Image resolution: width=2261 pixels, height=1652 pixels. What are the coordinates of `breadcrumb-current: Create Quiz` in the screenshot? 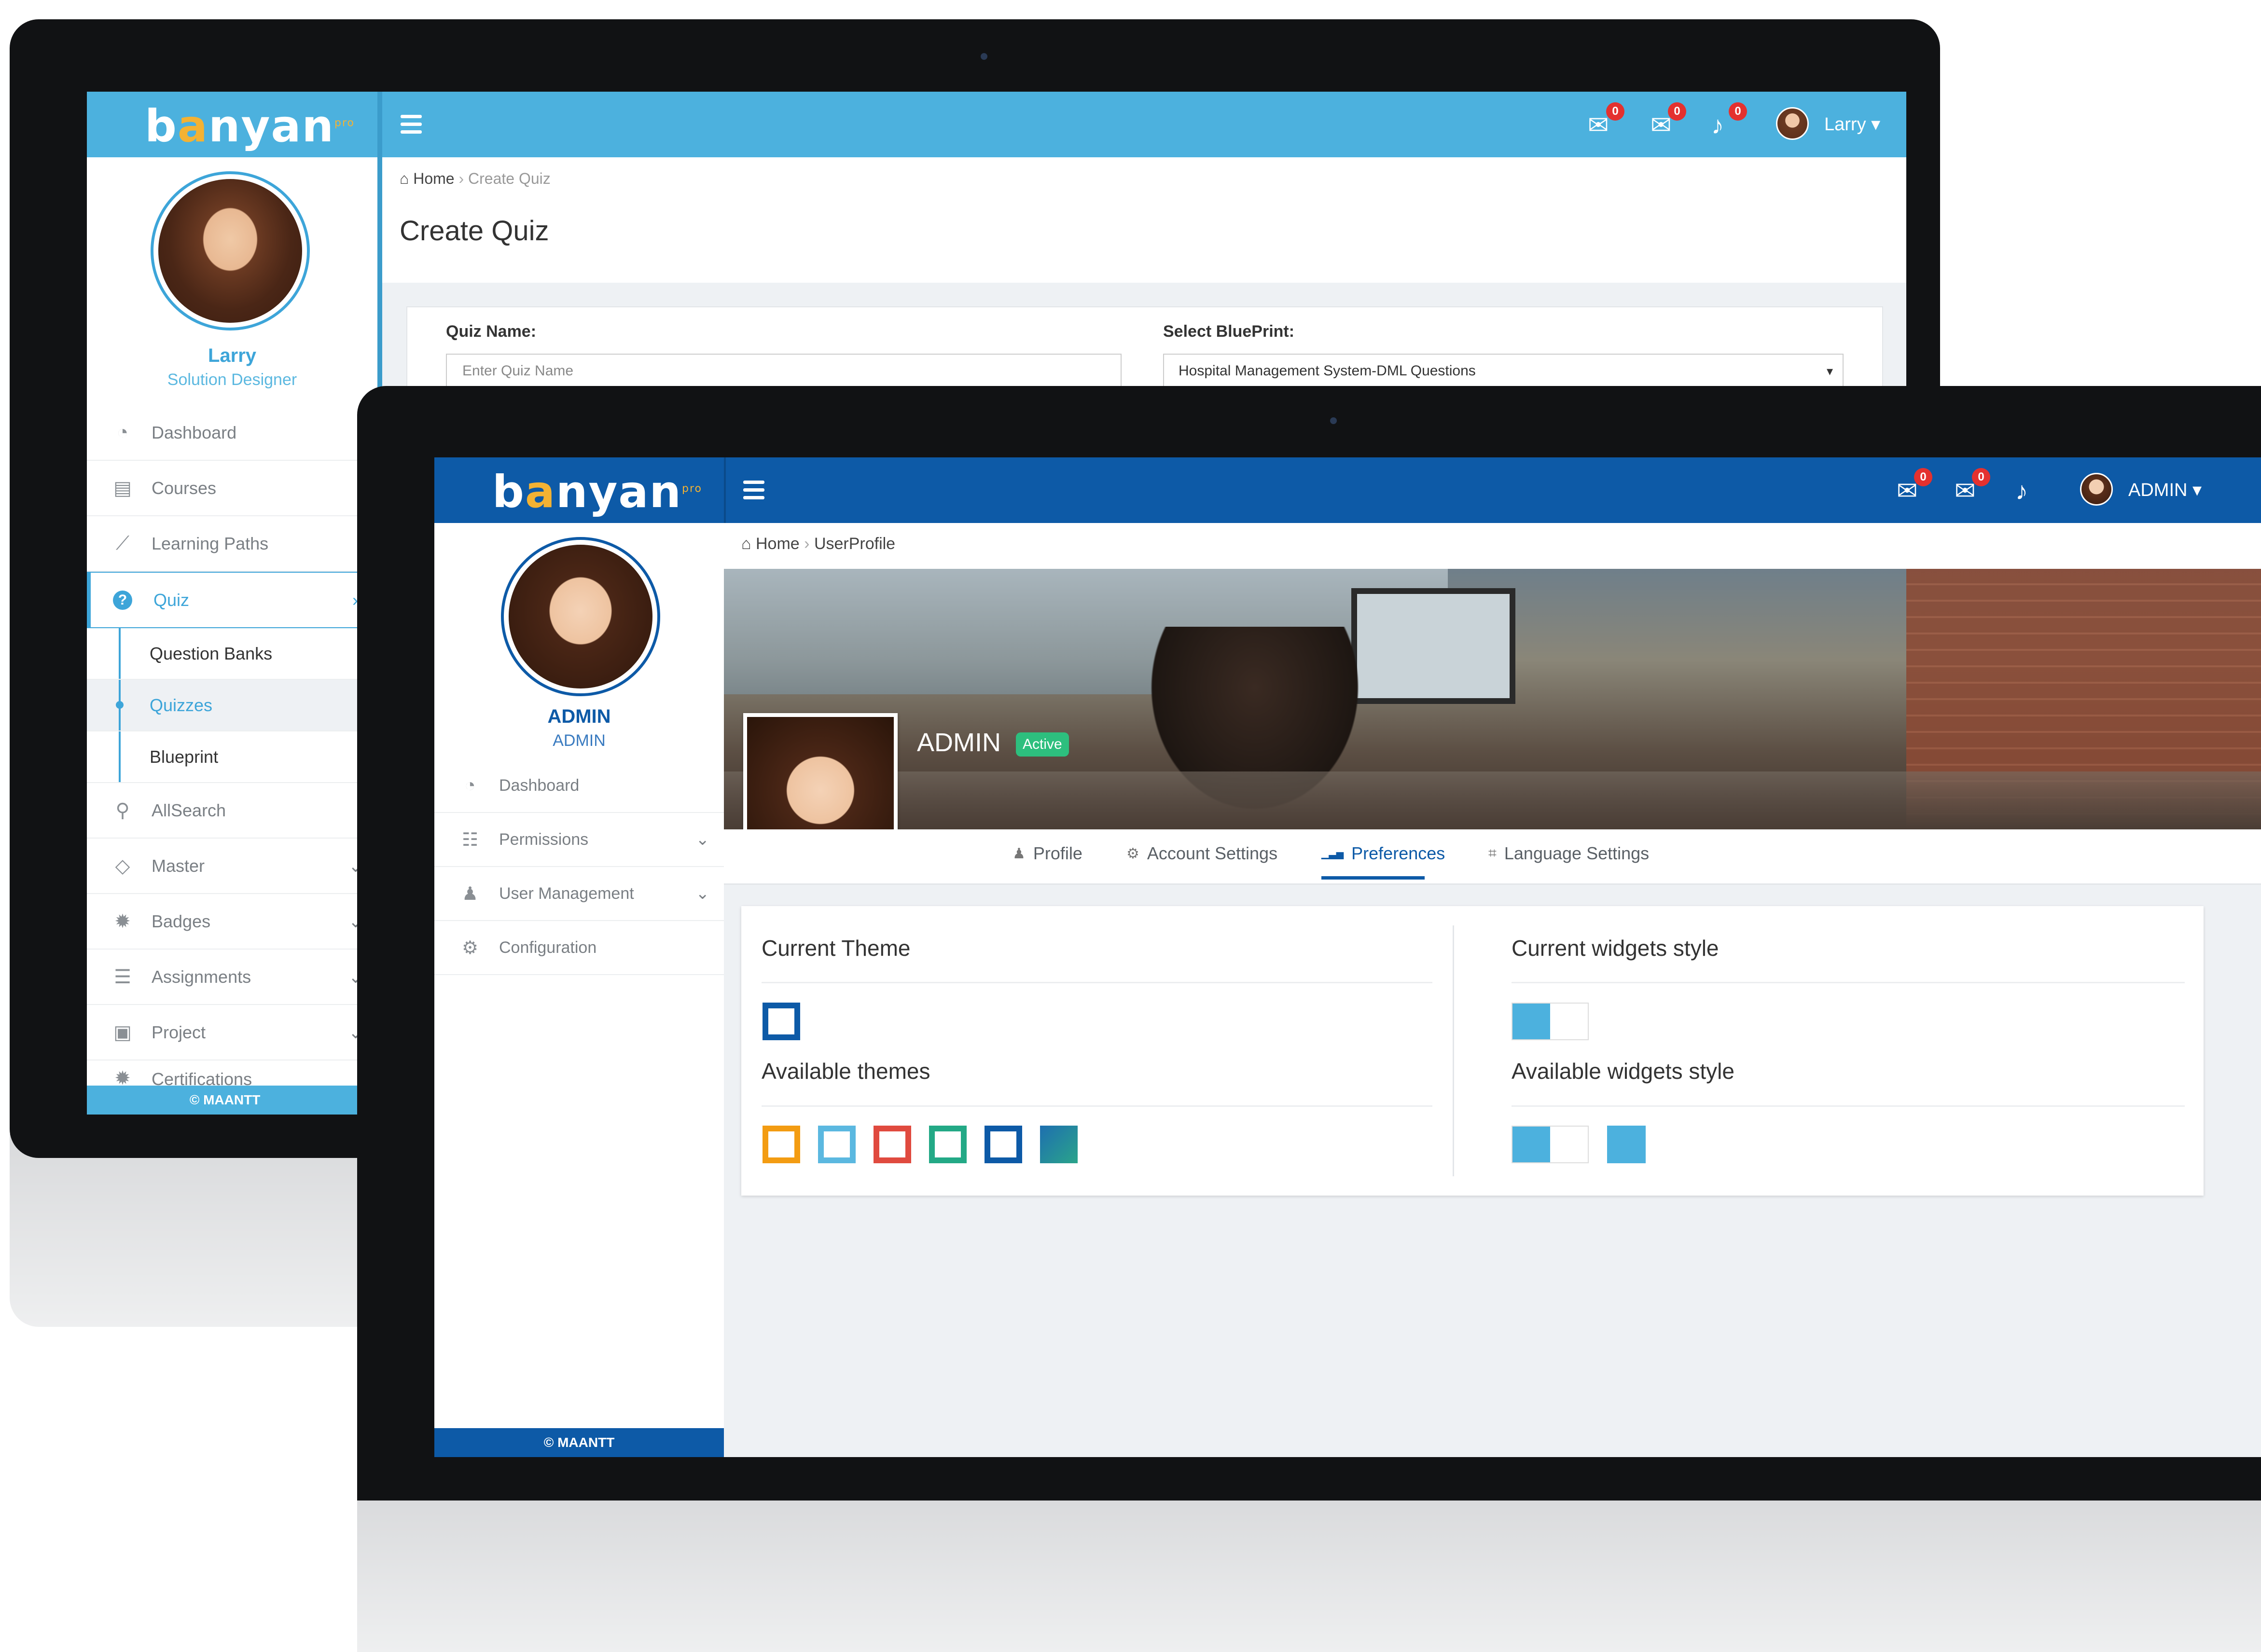 It's located at (509, 178).